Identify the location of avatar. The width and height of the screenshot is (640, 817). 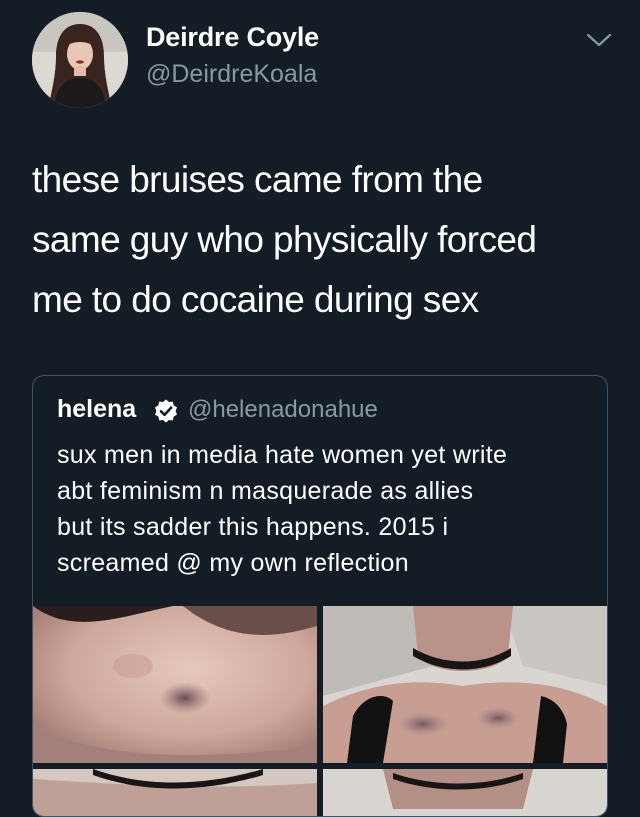
(80, 60).